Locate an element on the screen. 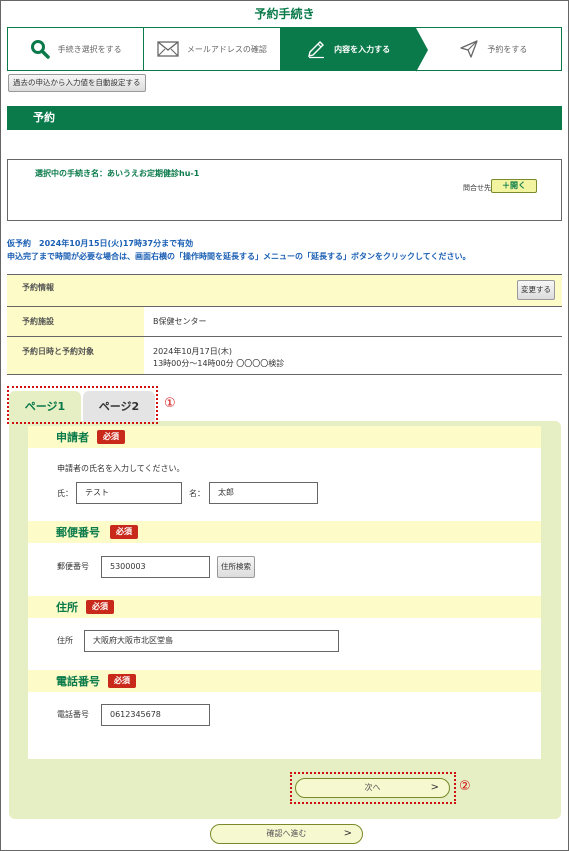  postal-input: 5300003 is located at coordinates (155, 567).